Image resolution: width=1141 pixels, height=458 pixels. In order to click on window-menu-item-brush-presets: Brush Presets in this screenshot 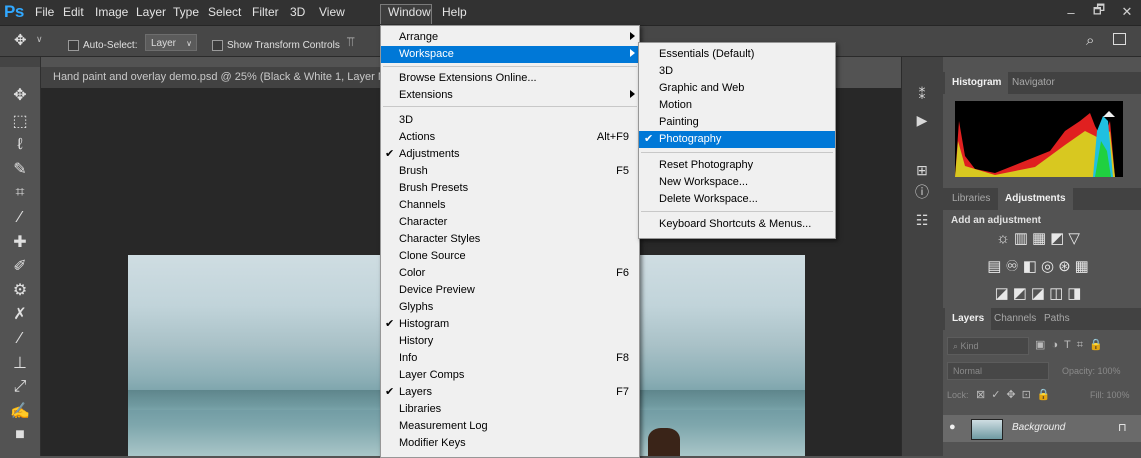, I will do `click(510, 188)`.